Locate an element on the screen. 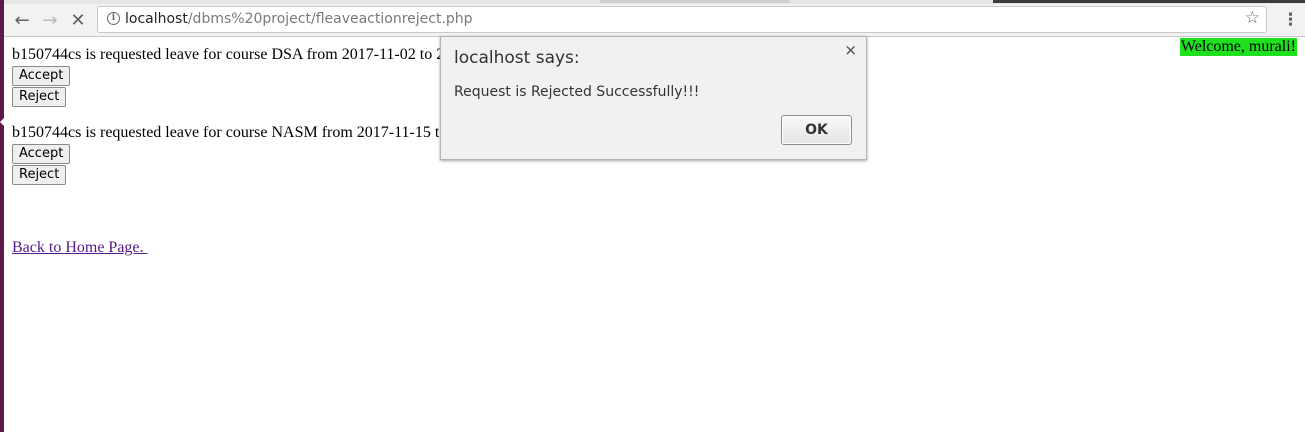 The width and height of the screenshot is (1305, 432). dialog-title: localhost says: is located at coordinates (517, 58).